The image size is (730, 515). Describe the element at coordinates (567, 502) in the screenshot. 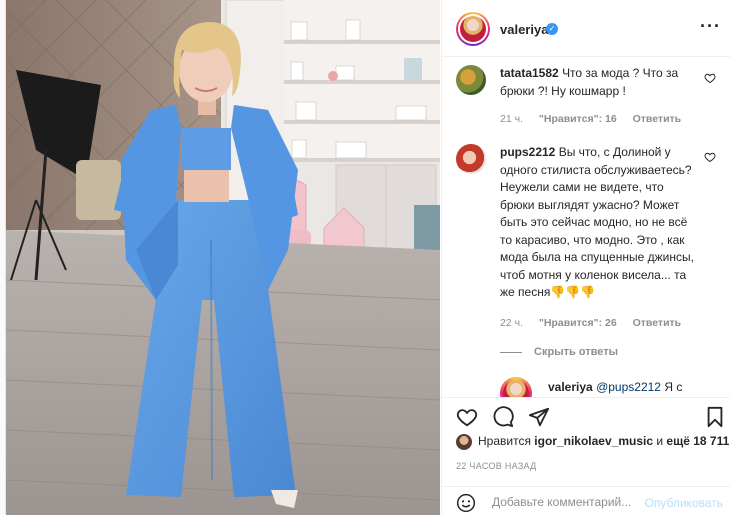

I see `comment-input` at that location.